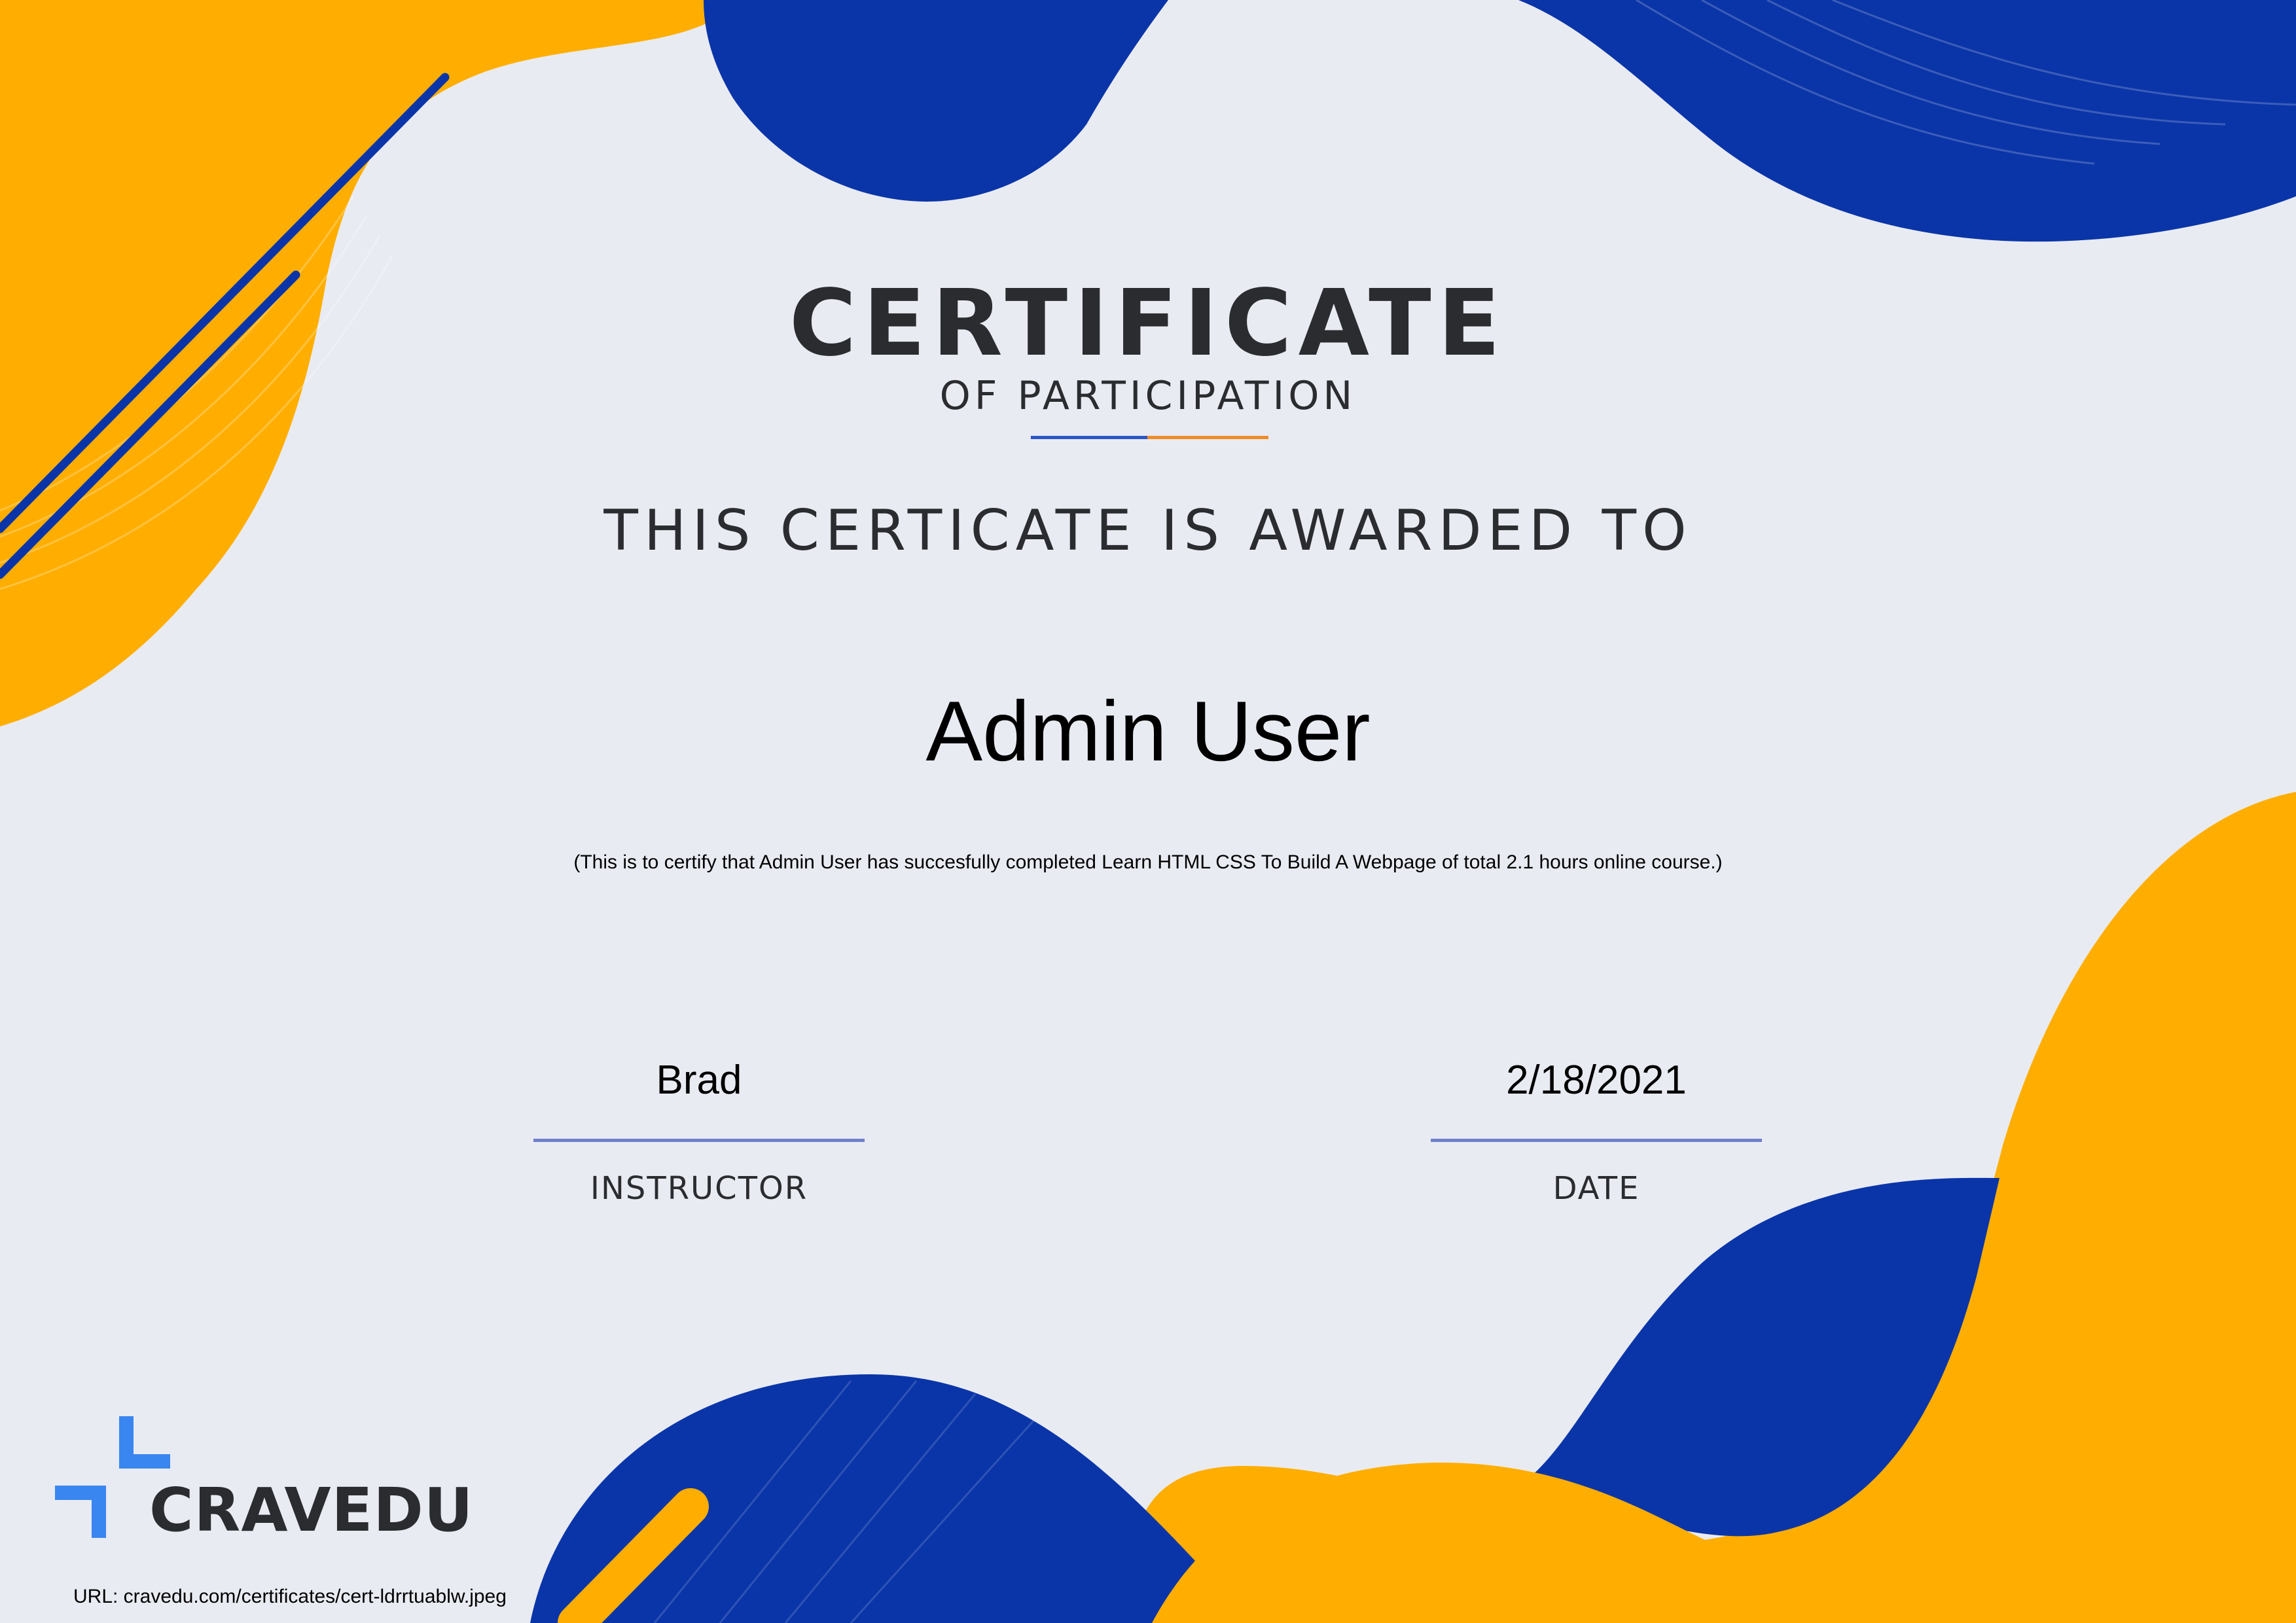  Describe the element at coordinates (936, 101) in the screenshot. I see `top-center-blue-blob` at that location.